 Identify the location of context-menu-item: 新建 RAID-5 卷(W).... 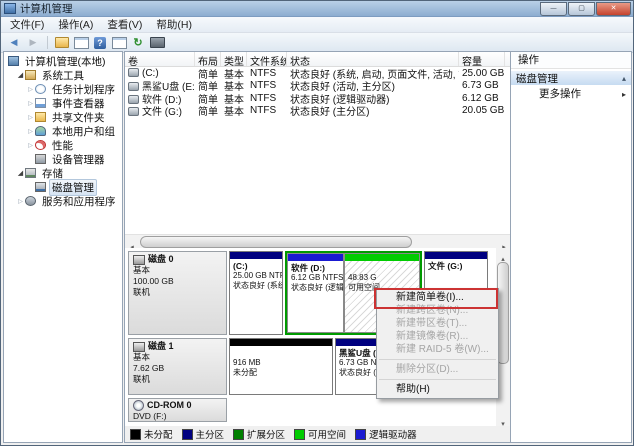
(437, 349).